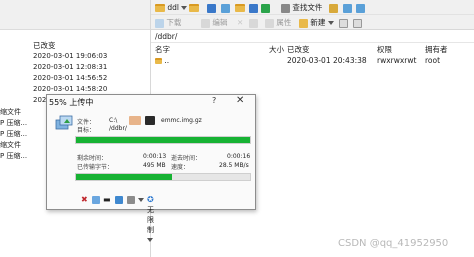  Describe the element at coordinates (10, 145) in the screenshot. I see `local-file-type: 缩文件` at that location.